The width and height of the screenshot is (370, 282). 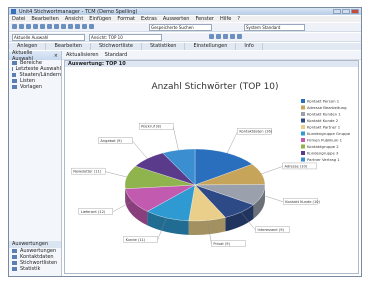 I want to click on menu-insert: Einfügen, so click(x=100, y=19).